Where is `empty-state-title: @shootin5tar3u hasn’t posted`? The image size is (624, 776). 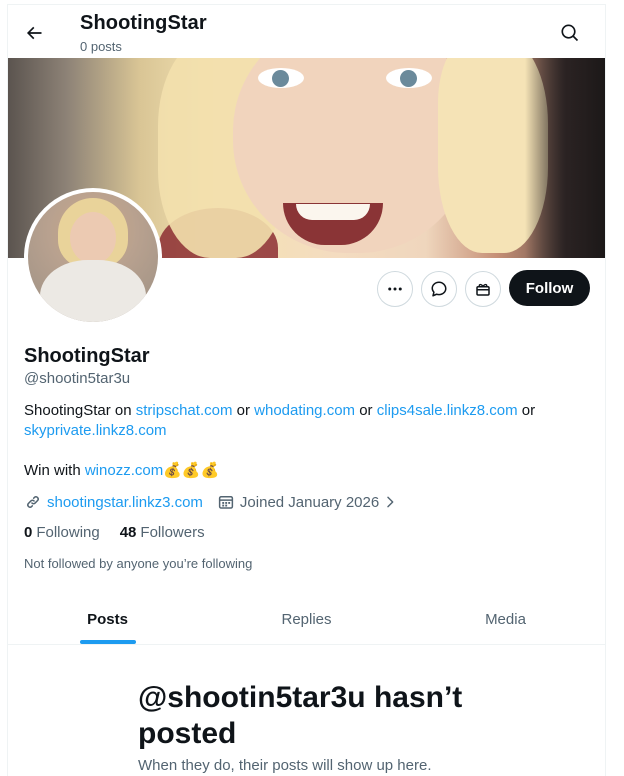 empty-state-title: @shootin5tar3u hasn’t posted is located at coordinates (300, 715).